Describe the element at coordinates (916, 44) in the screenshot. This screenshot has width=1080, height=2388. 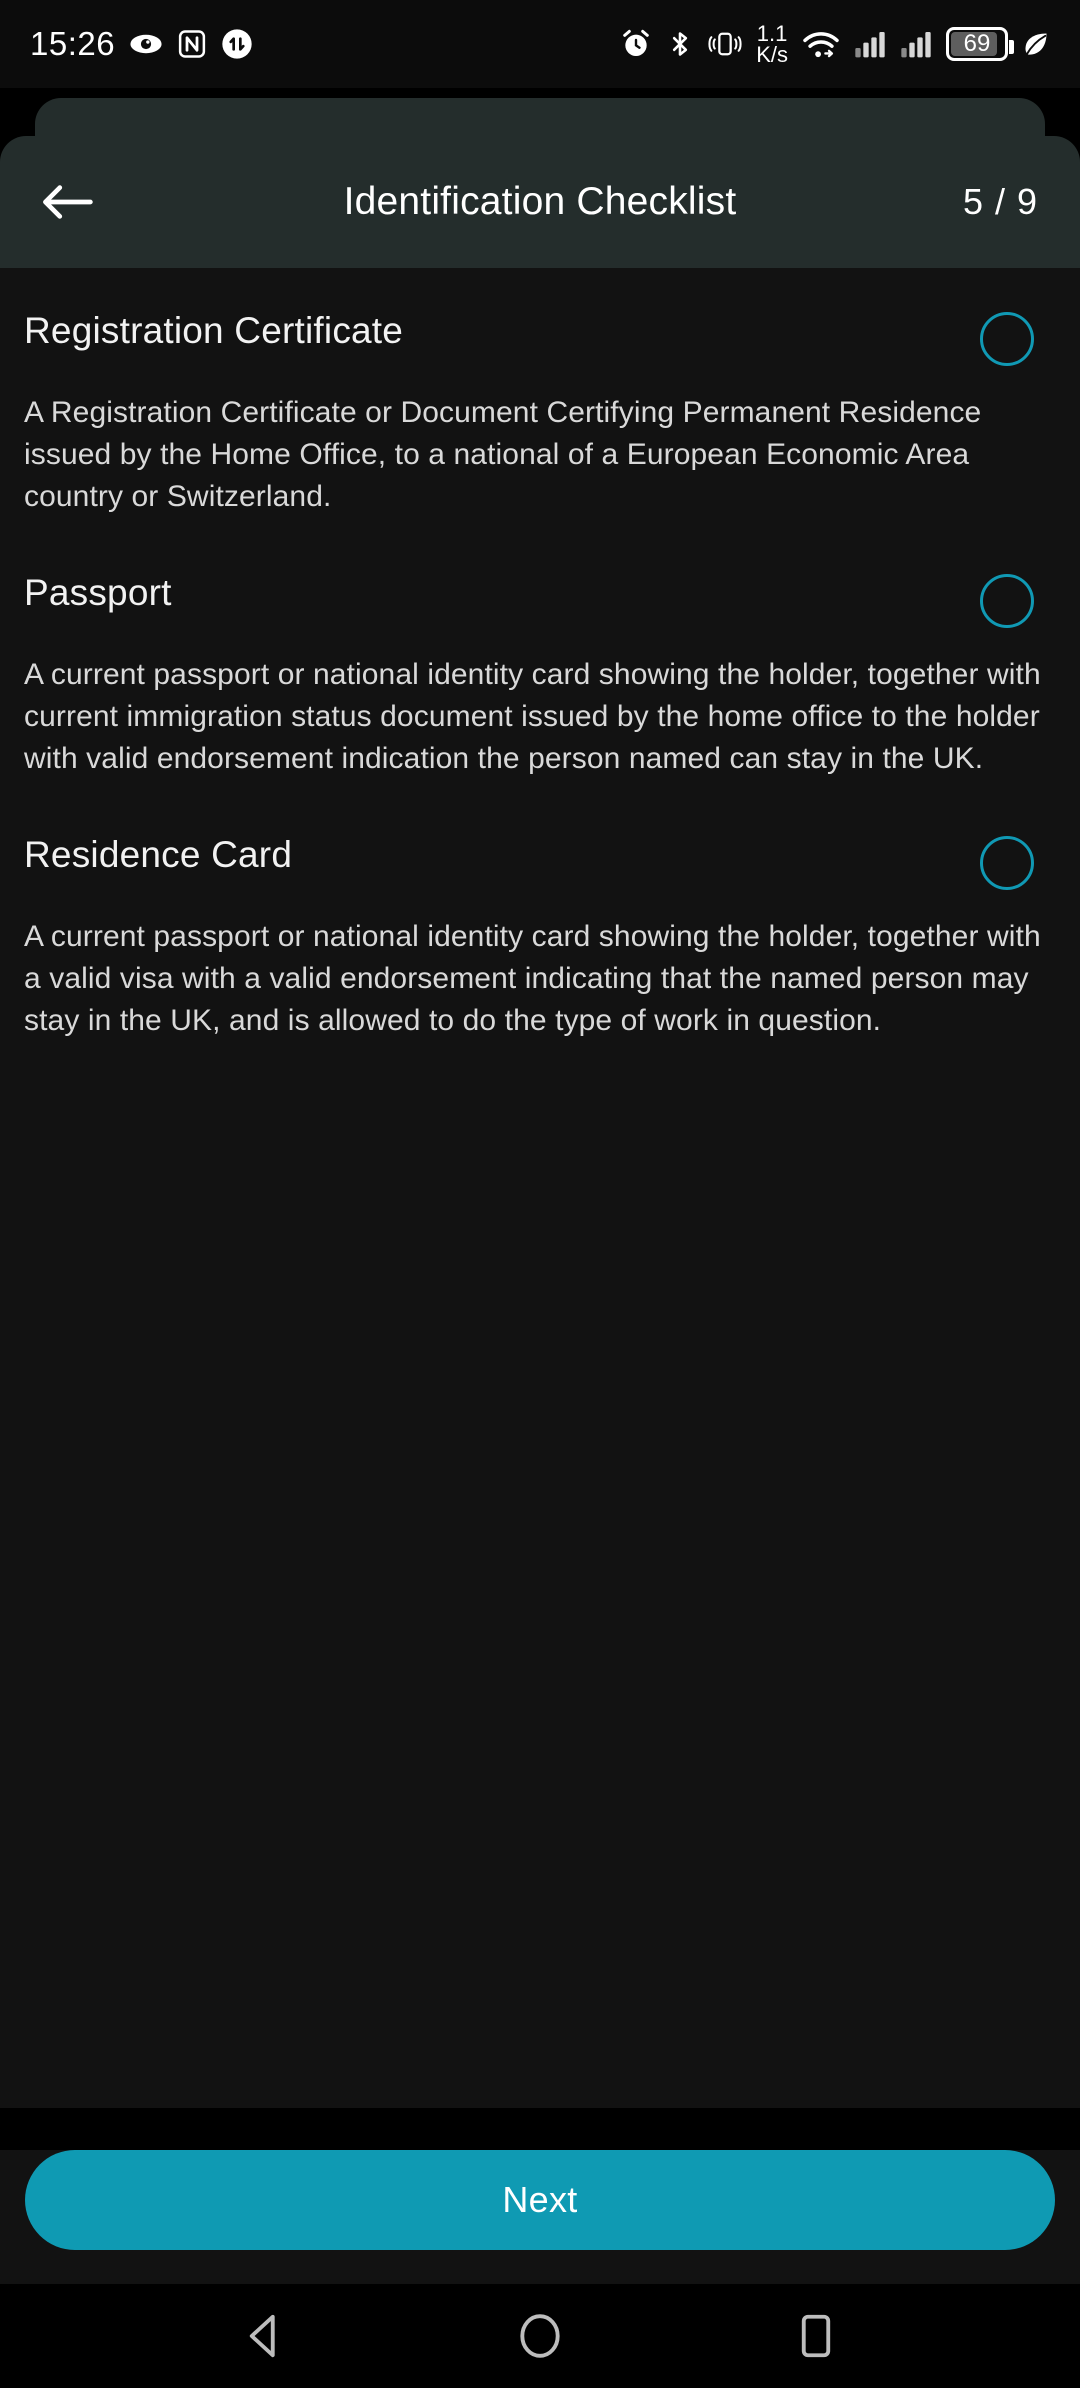
I see `cellular-signal-2-icon` at that location.